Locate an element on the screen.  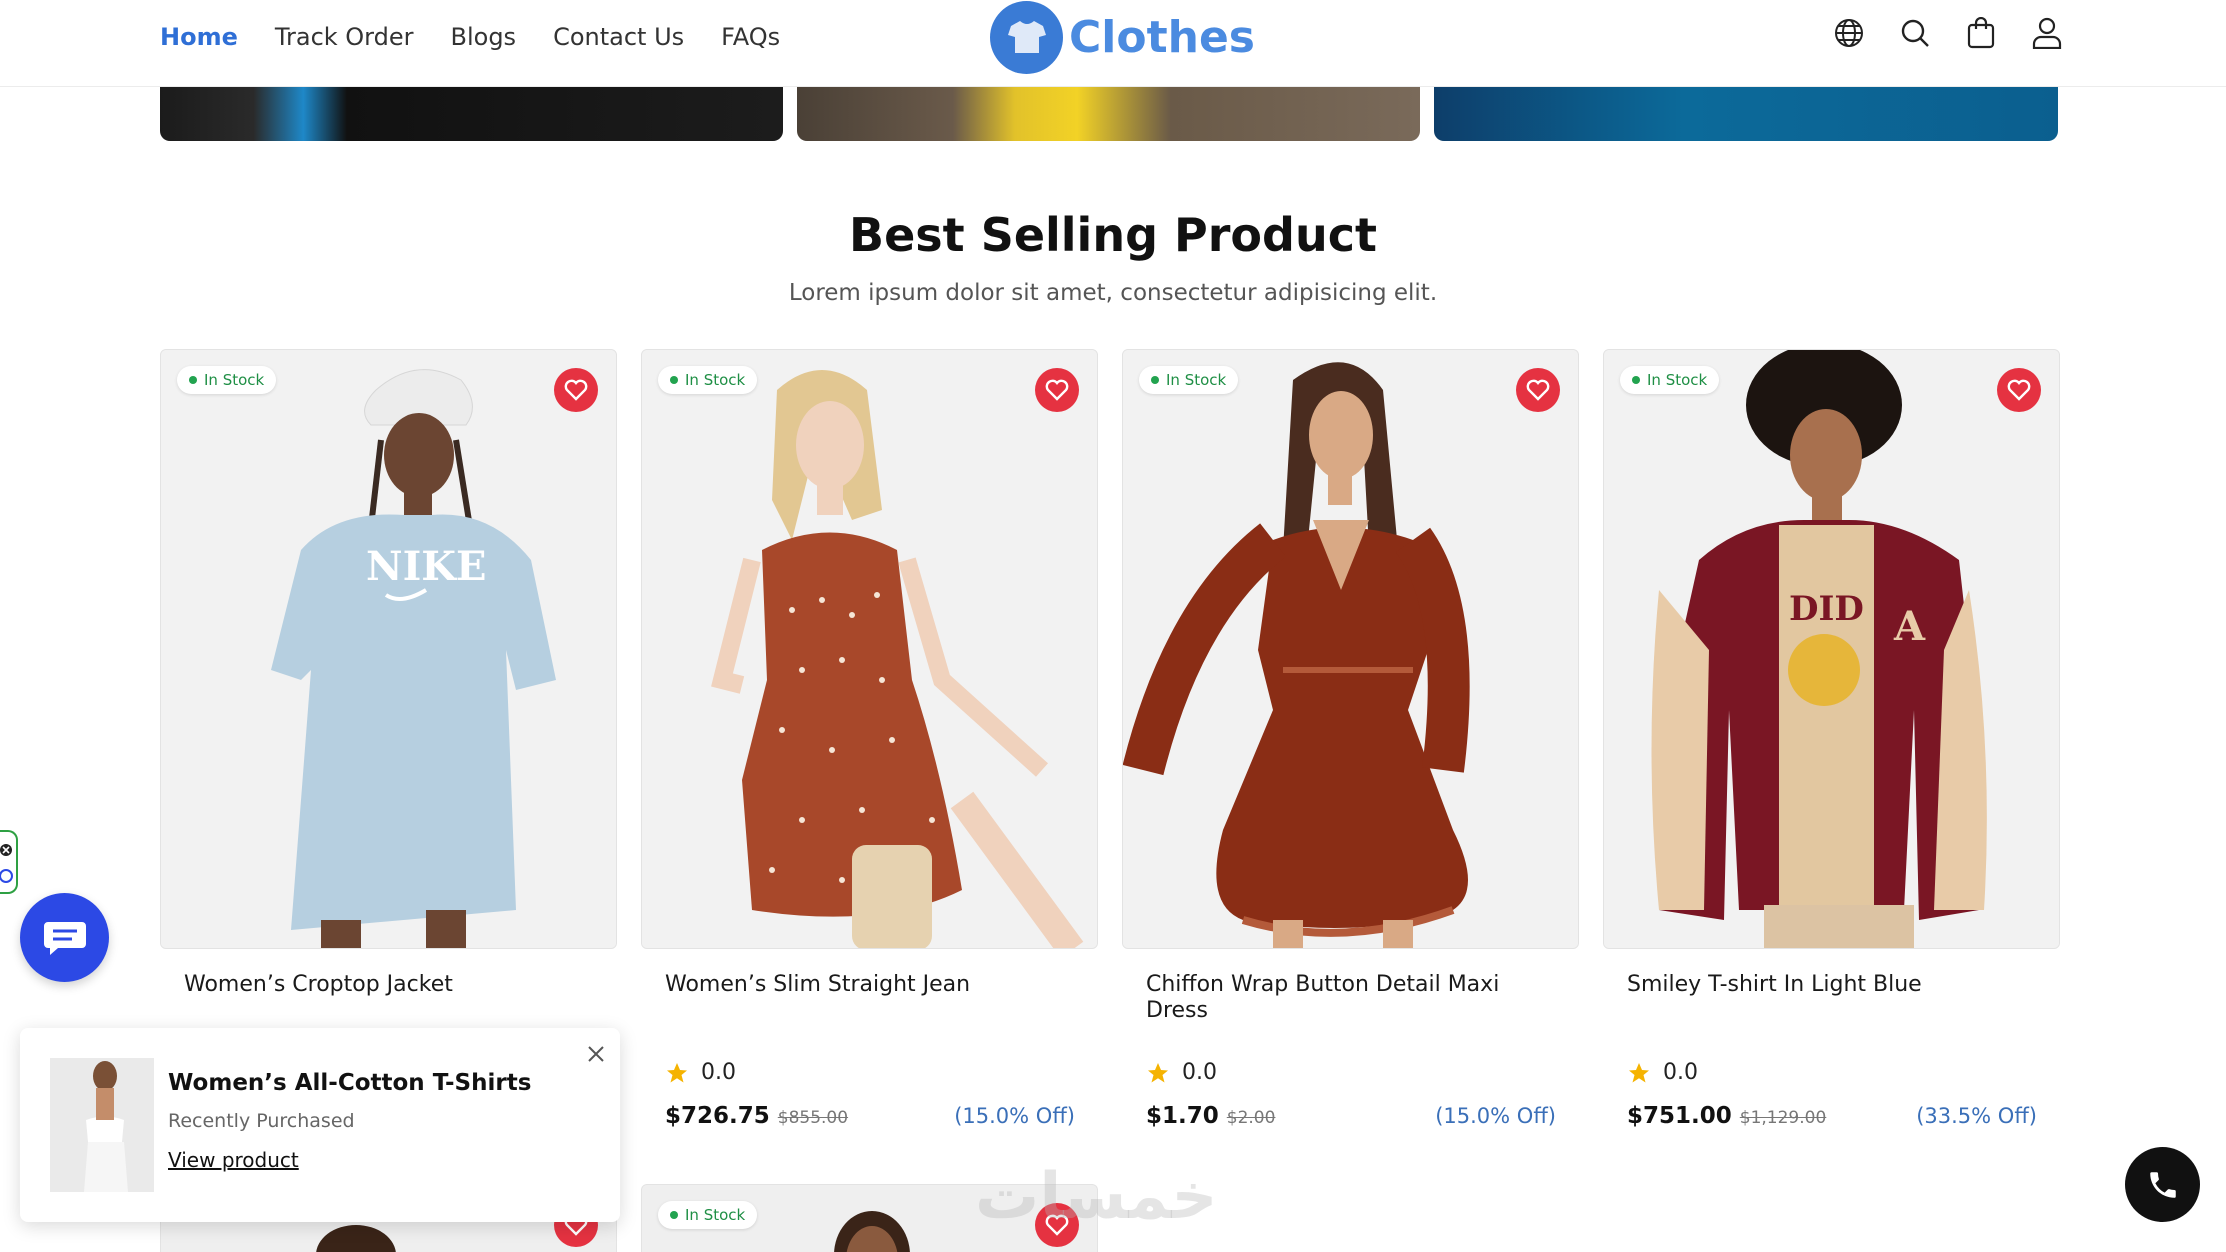
product-card: NIKE In Stock Women’s Croptop Jacket is located at coordinates (388, 673).